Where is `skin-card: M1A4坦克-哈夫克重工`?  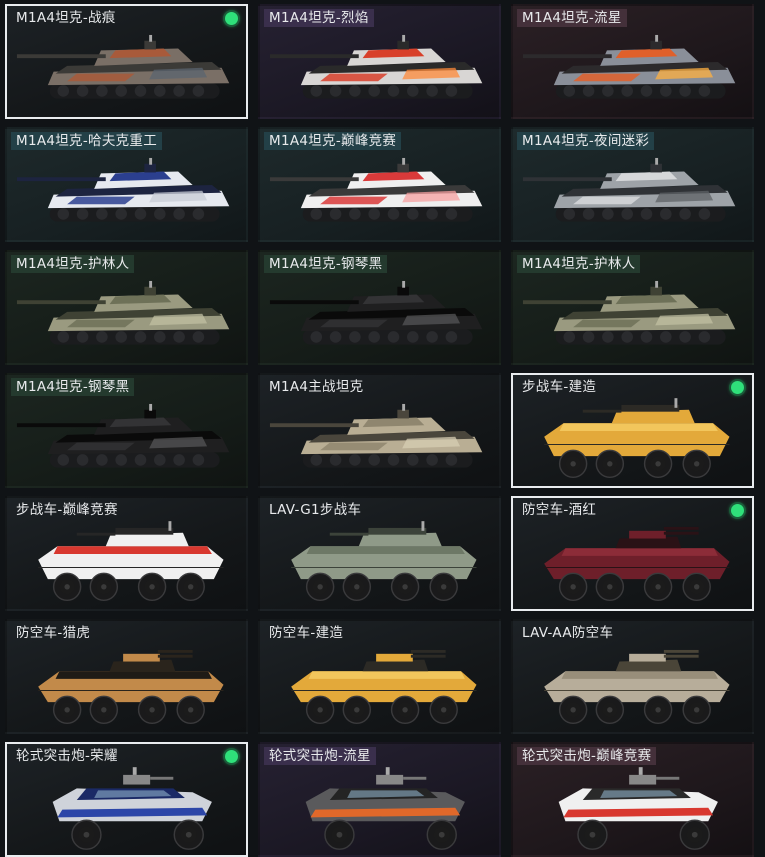
skin-card: M1A4坦克-哈夫克重工 is located at coordinates (126, 184).